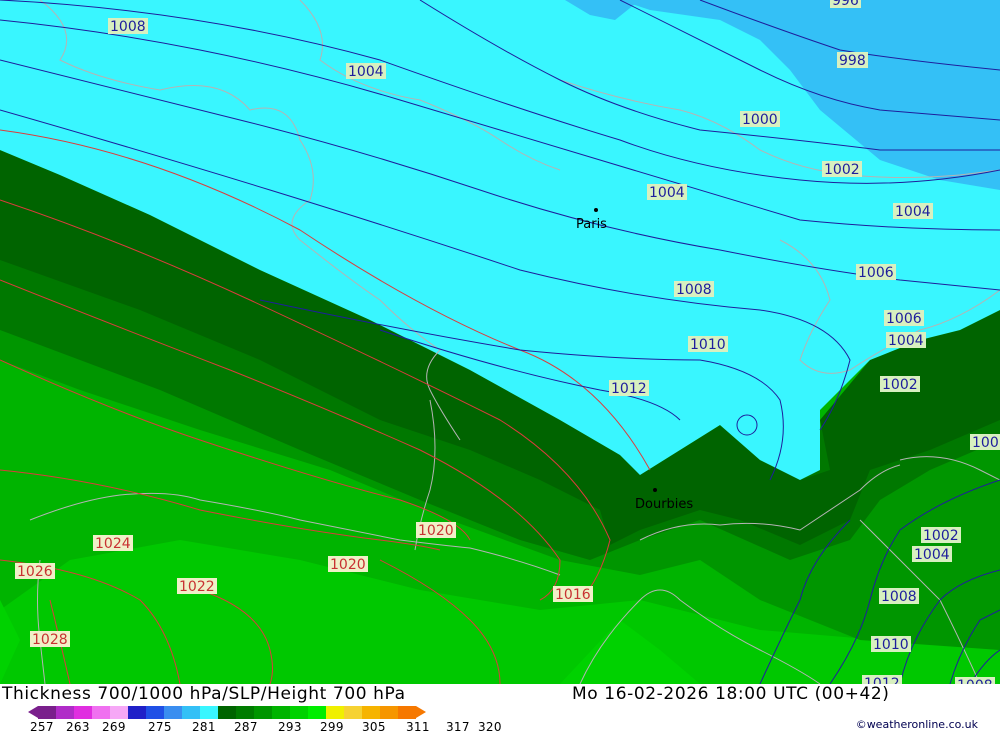 This screenshot has height=734, width=1000. I want to click on city-label: Dourbies, so click(664, 504).